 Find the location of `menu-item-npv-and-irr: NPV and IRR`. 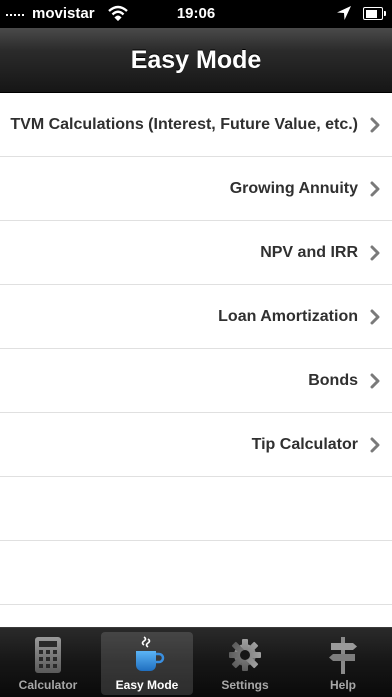

menu-item-npv-and-irr: NPV and IRR is located at coordinates (196, 253).